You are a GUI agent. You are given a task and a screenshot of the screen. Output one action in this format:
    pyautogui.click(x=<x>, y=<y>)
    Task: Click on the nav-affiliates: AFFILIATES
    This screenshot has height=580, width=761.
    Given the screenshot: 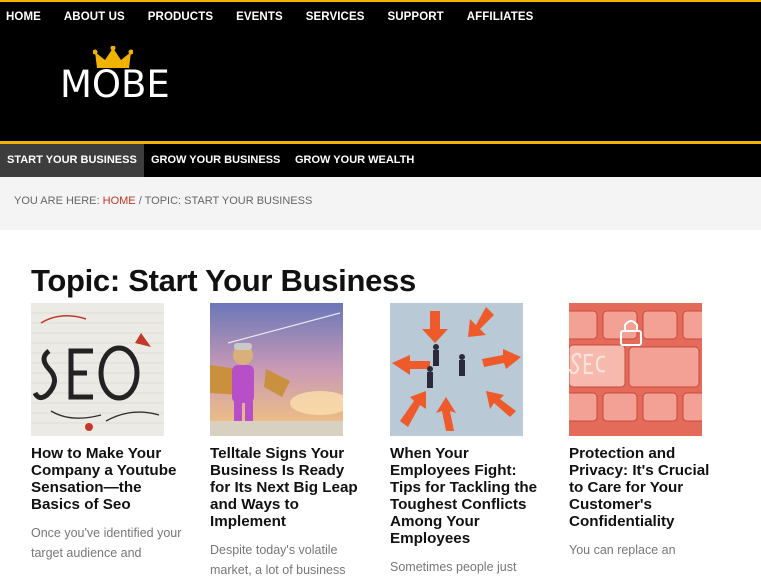 What is the action you would take?
    pyautogui.click(x=500, y=17)
    